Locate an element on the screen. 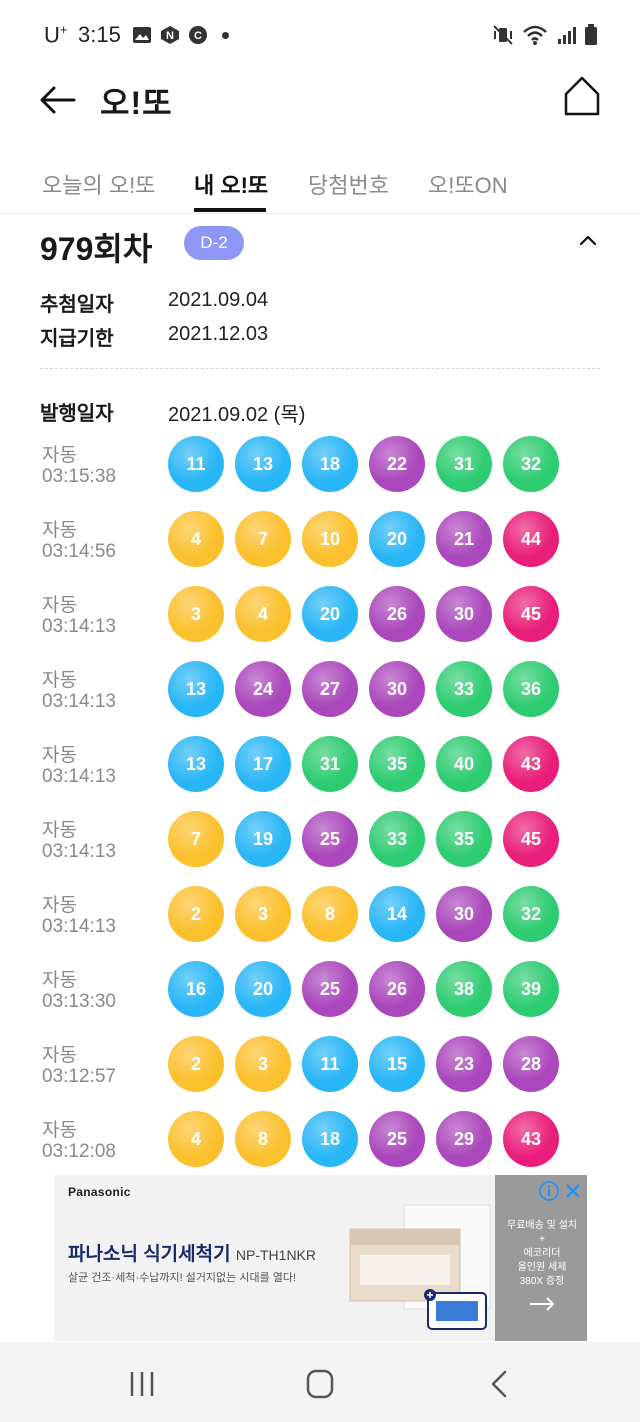 The height and width of the screenshot is (1422, 640). home-square-icon is located at coordinates (320, 1384).